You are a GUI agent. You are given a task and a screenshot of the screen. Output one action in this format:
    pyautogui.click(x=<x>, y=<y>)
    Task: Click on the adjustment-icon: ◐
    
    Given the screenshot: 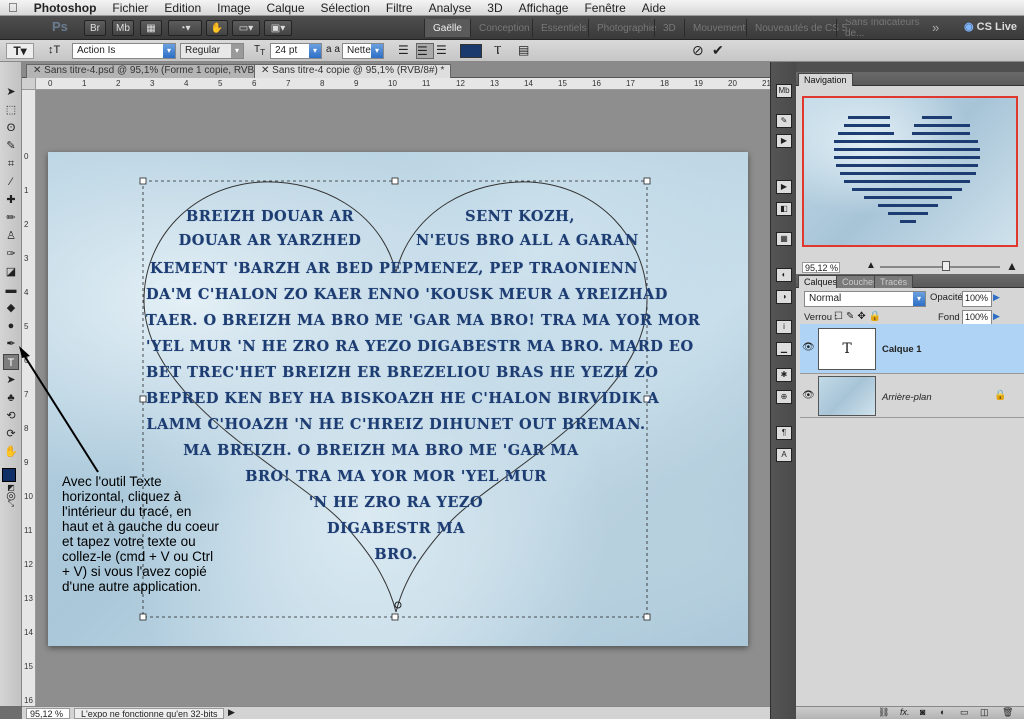 What is the action you would take?
    pyautogui.click(x=942, y=712)
    